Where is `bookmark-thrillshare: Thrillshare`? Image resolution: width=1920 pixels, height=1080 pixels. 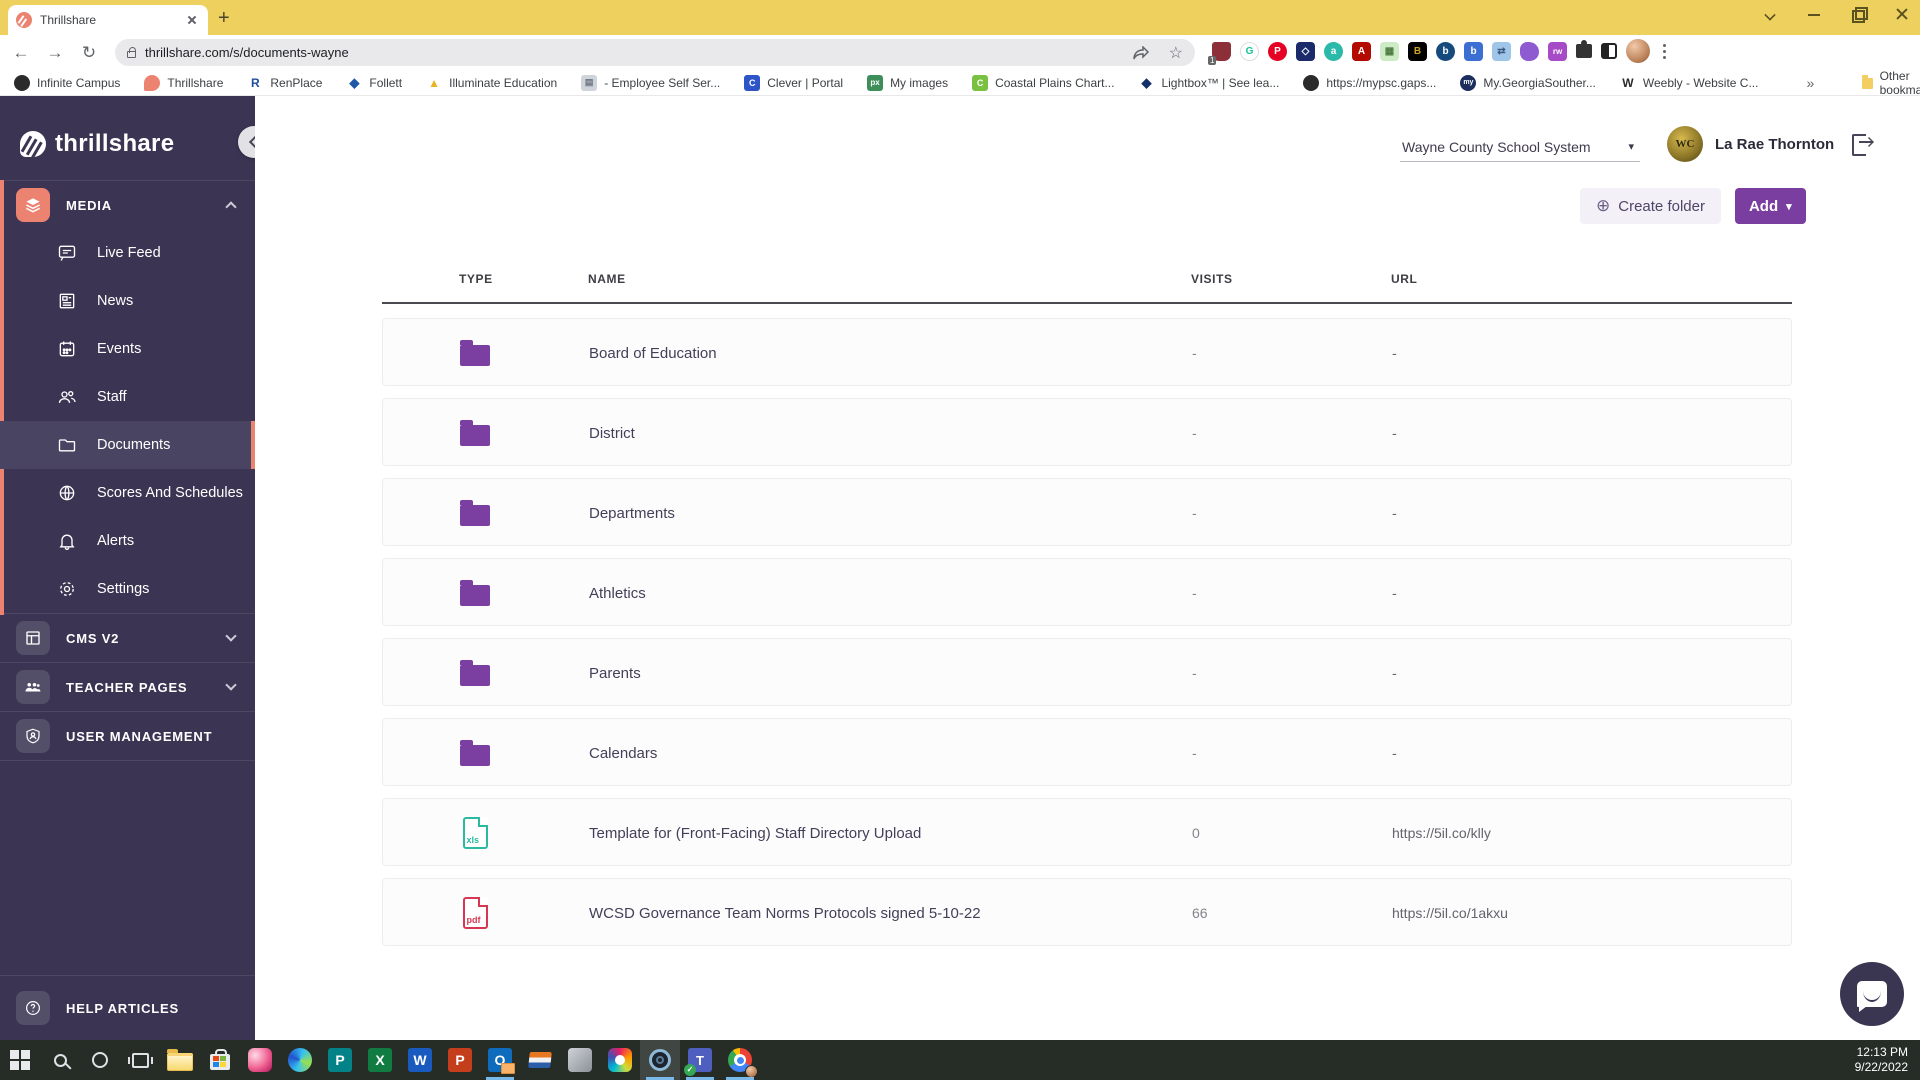 bookmark-thrillshare: Thrillshare is located at coordinates (183, 82).